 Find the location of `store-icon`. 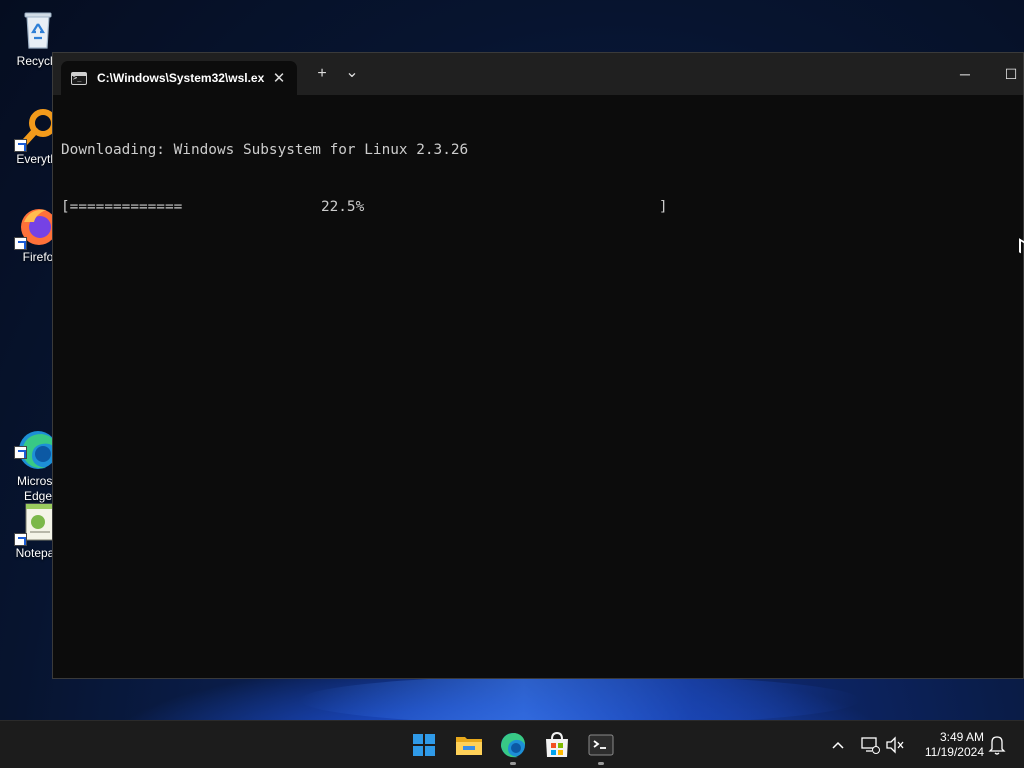

store-icon is located at coordinates (557, 744).